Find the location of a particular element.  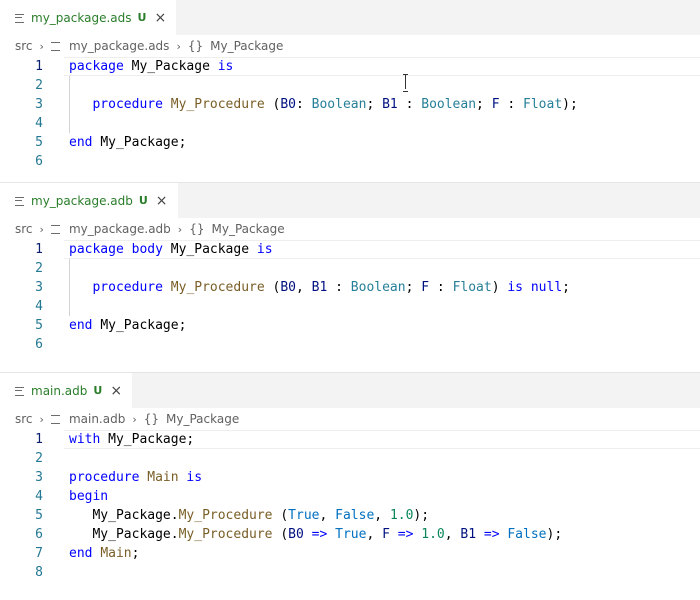

breadcrumb: src › my_package.adb › {} My_Package is located at coordinates (350, 229).